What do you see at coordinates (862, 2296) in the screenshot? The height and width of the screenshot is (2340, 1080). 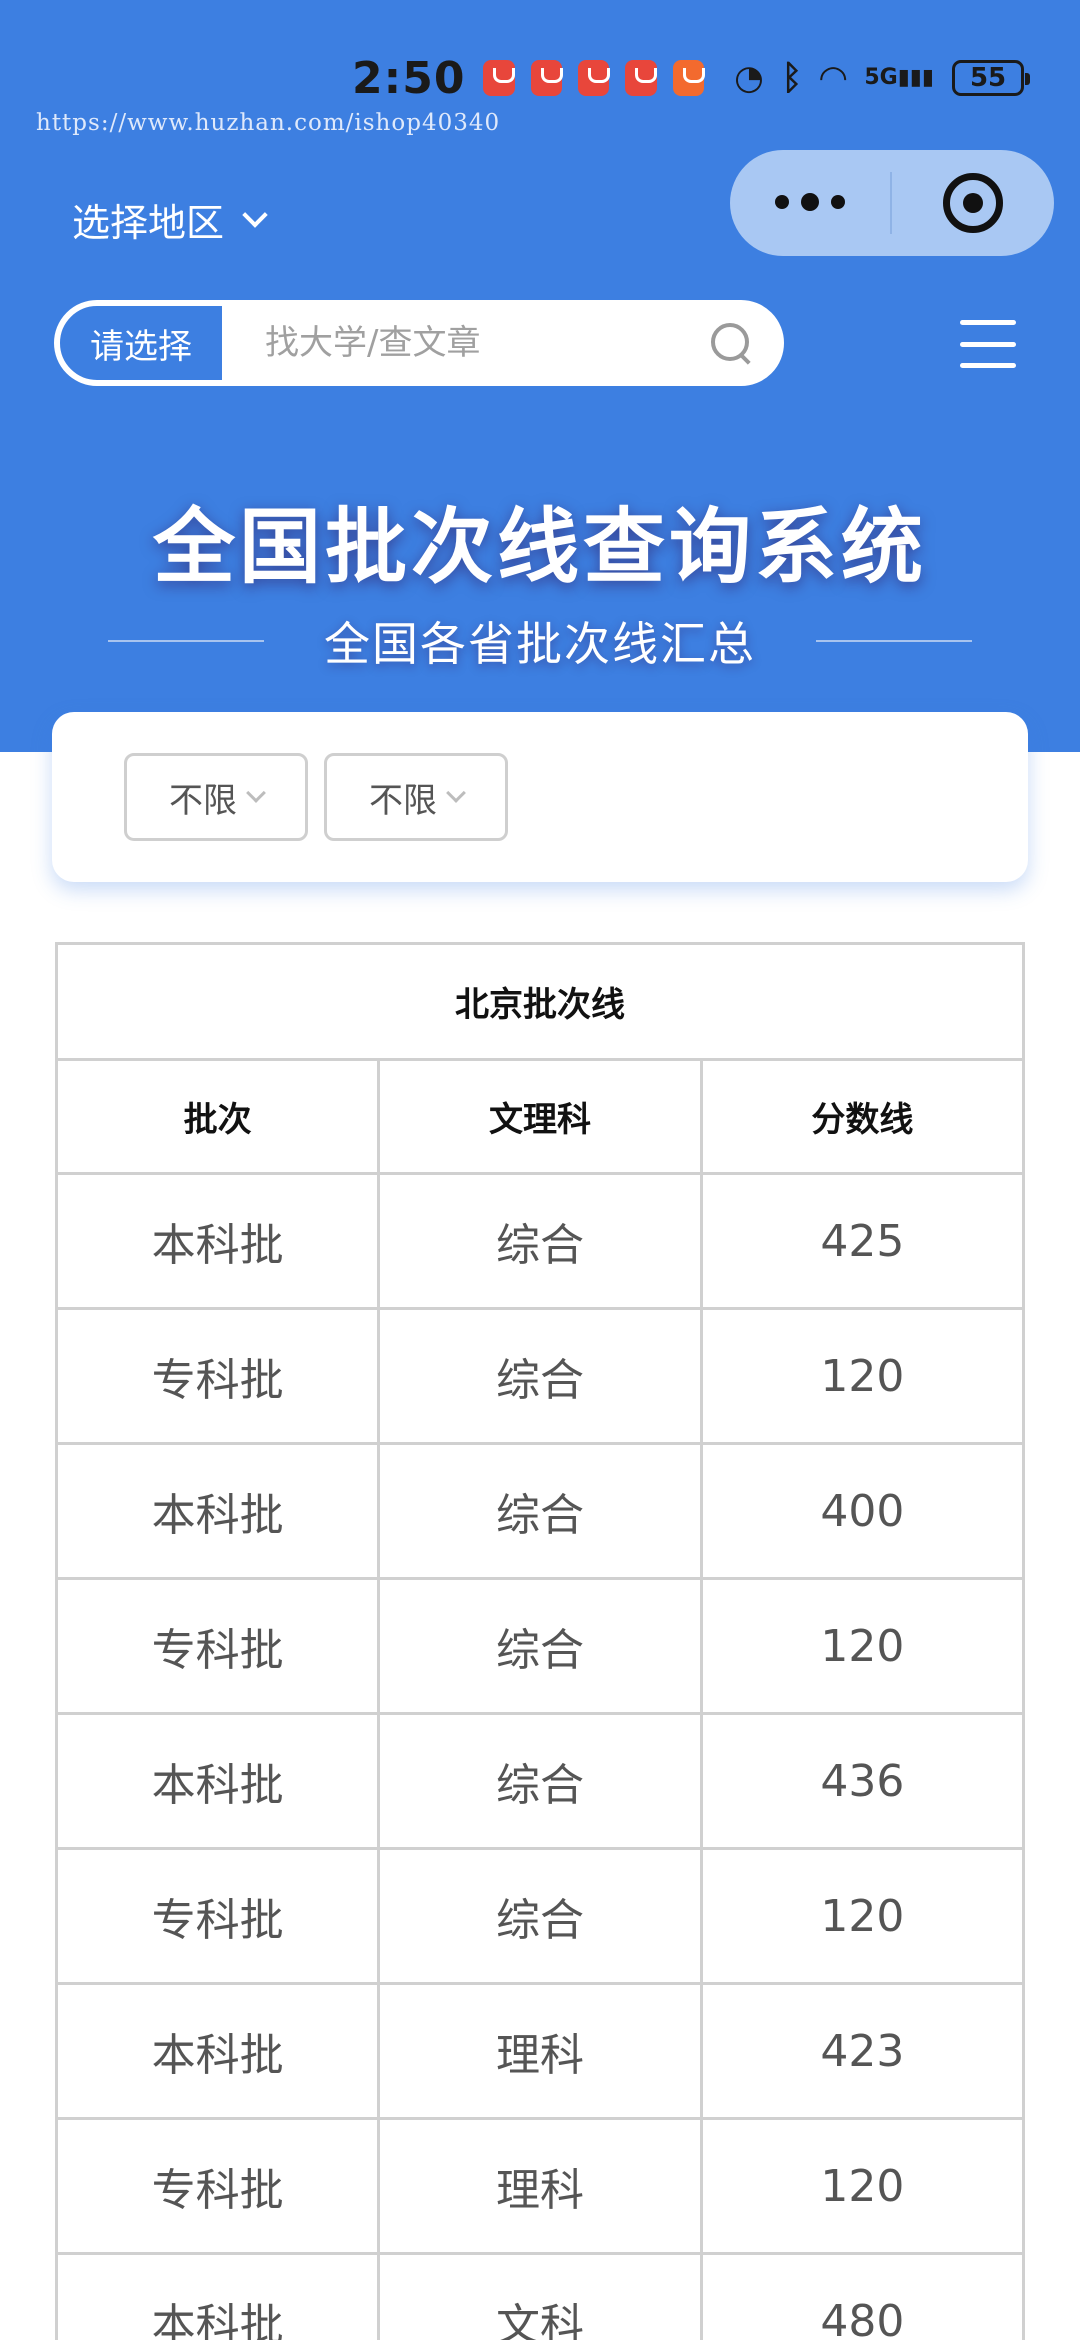 I see `table-cell: 480` at bounding box center [862, 2296].